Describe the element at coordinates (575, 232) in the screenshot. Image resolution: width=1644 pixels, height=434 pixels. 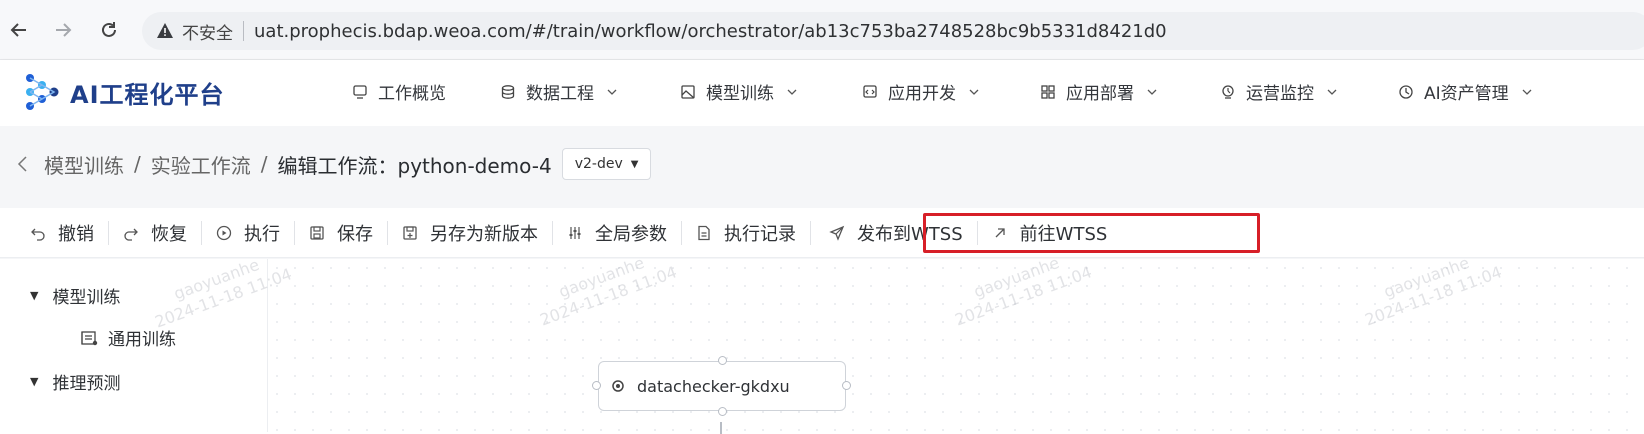
I see `sliders-icon` at that location.